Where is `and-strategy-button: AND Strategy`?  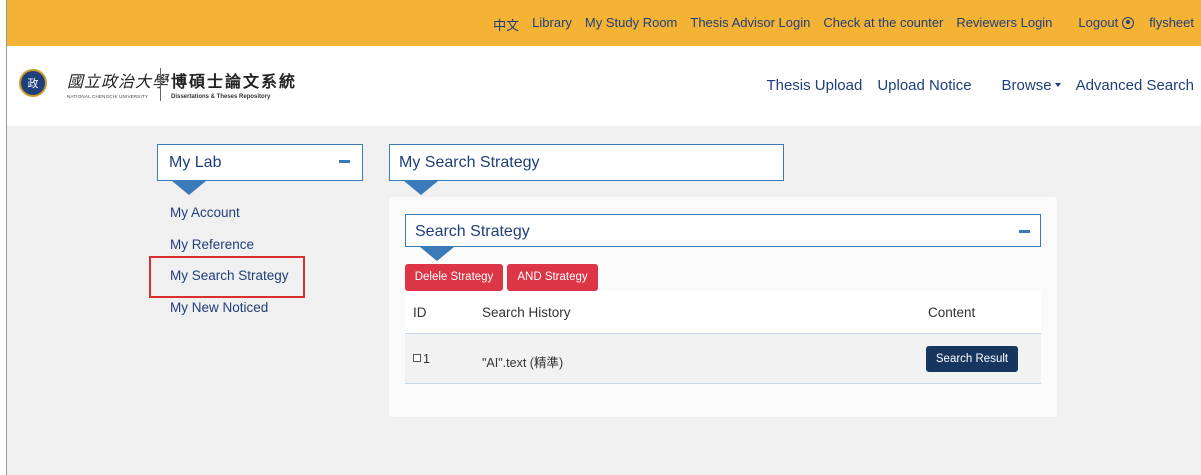
and-strategy-button: AND Strategy is located at coordinates (552, 277).